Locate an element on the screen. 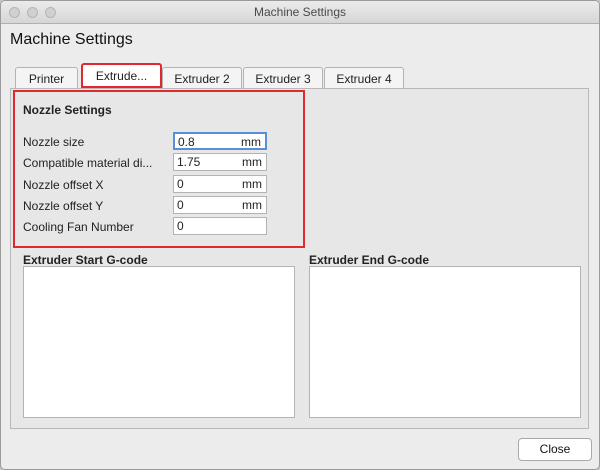 The height and width of the screenshot is (470, 600). nozzle-offset-y-unit: mm is located at coordinates (252, 205).